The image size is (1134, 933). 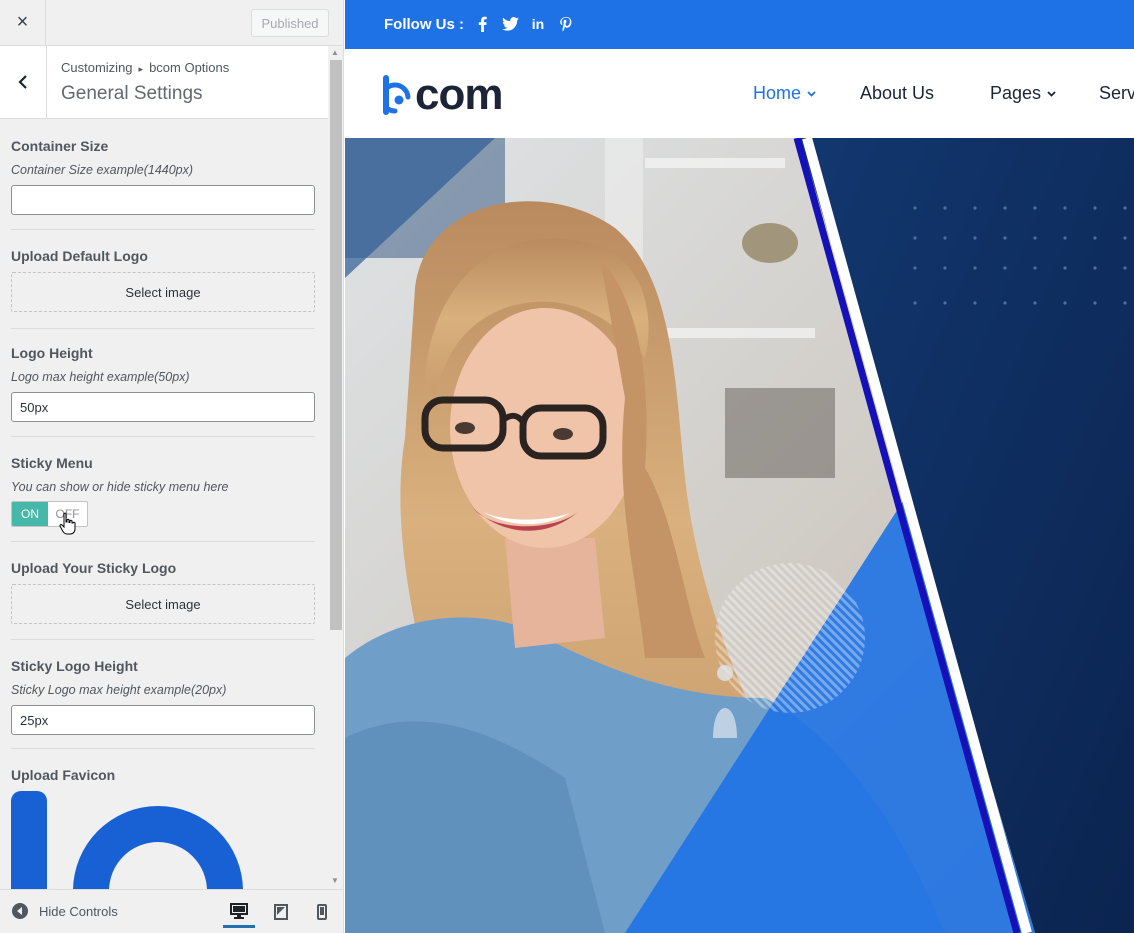 I want to click on mobile-icon, so click(x=322, y=912).